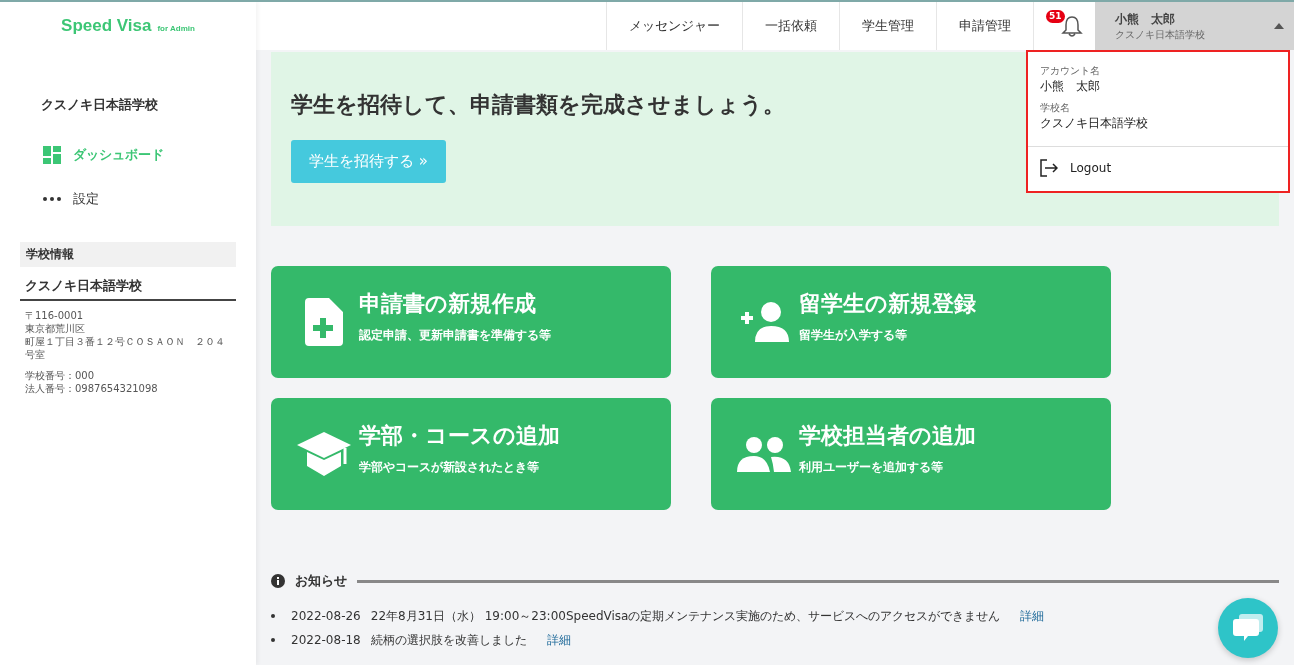 The image size is (1294, 665). Describe the element at coordinates (55, 315) in the screenshot. I see `address-line: 〒116-0001` at that location.